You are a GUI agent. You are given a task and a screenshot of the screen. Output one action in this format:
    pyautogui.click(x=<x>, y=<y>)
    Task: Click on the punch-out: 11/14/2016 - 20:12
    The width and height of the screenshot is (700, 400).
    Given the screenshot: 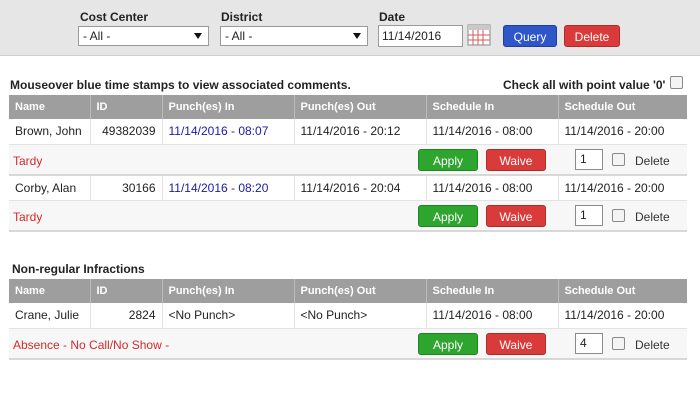 What is the action you would take?
    pyautogui.click(x=360, y=132)
    